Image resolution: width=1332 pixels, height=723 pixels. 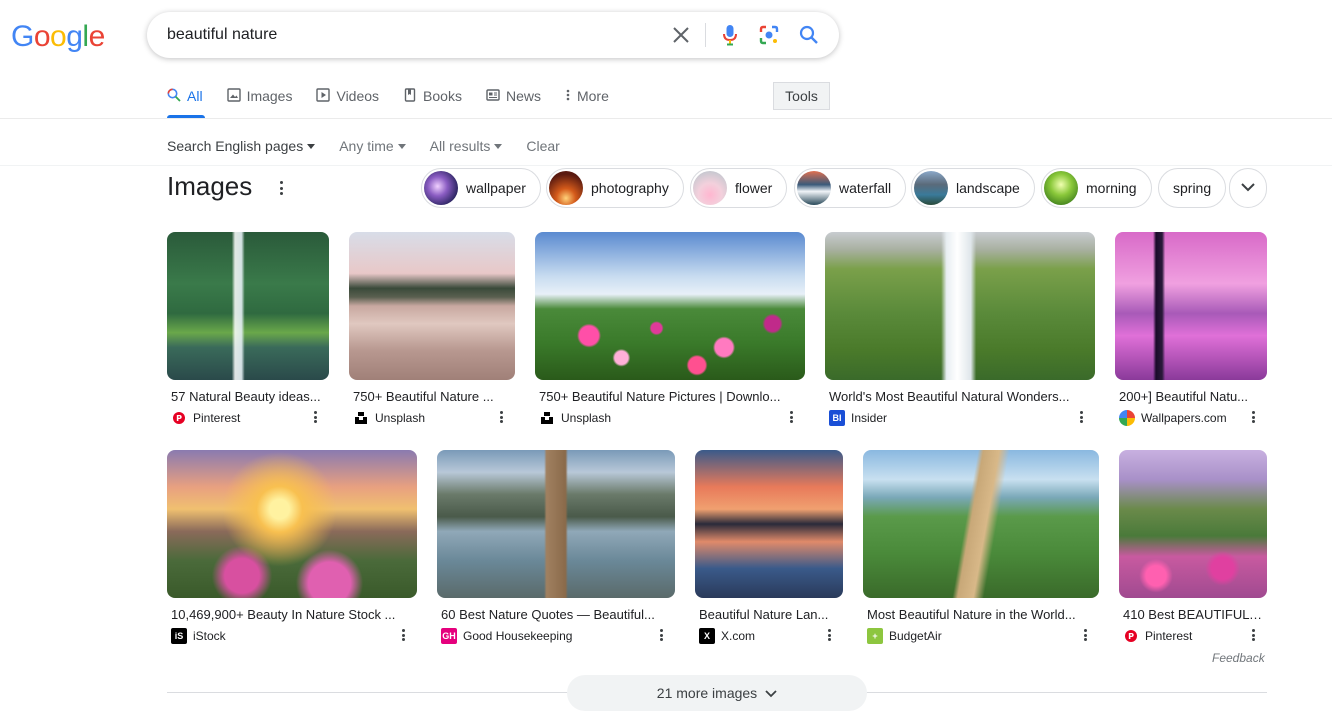 I want to click on chip-flower: flower, so click(x=739, y=188).